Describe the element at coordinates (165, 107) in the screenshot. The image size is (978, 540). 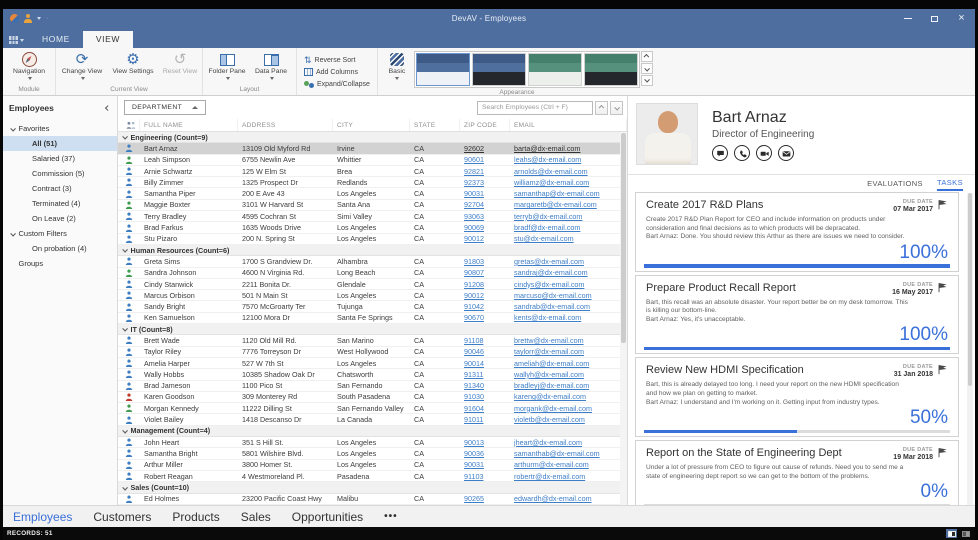
I see `group-by-department-button: DEPARTMENT` at that location.